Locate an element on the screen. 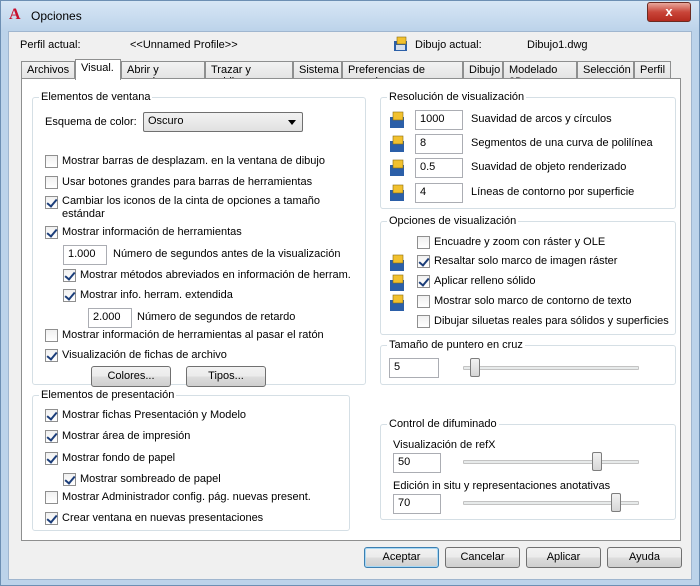 The width and height of the screenshot is (700, 586). retard-delay-label: Número de segundos de retardo is located at coordinates (216, 317).